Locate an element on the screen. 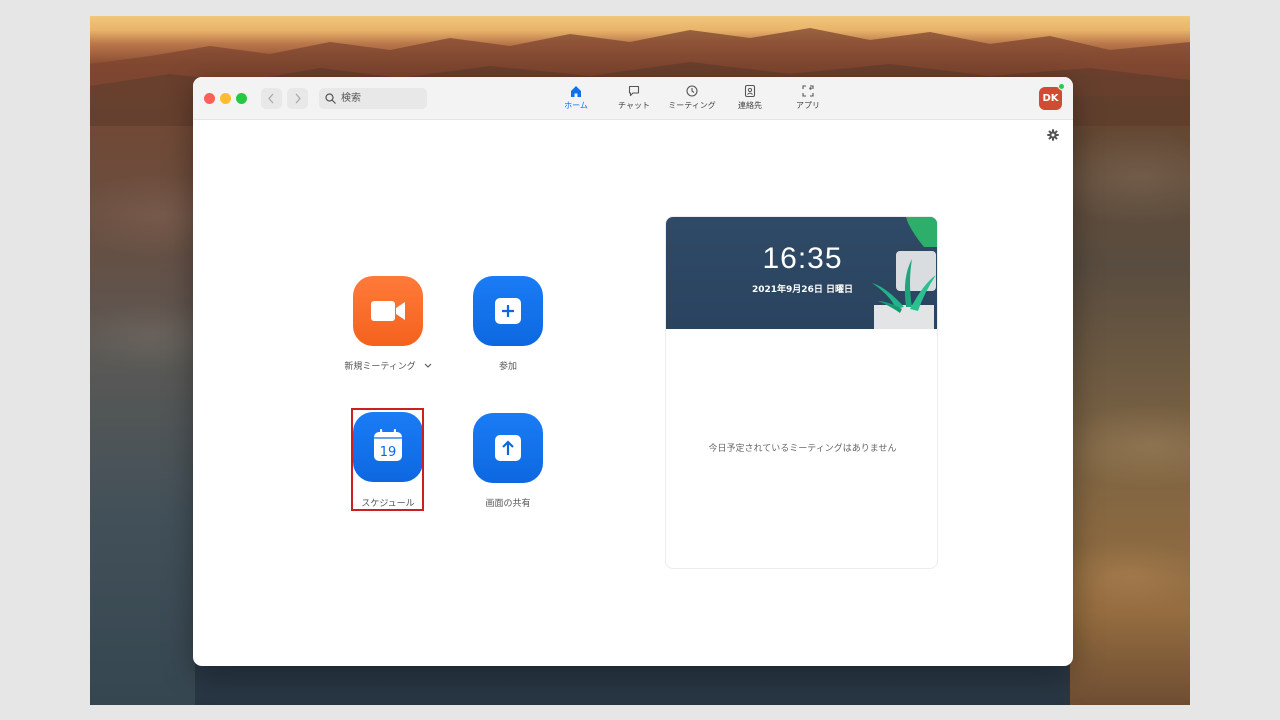 The image size is (1280, 720). tab-apps: アプリ is located at coordinates (808, 100).